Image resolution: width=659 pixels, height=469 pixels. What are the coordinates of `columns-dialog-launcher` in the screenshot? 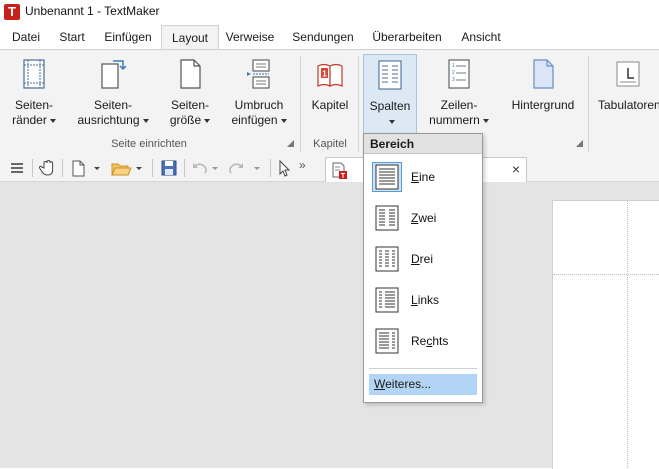 It's located at (579, 143).